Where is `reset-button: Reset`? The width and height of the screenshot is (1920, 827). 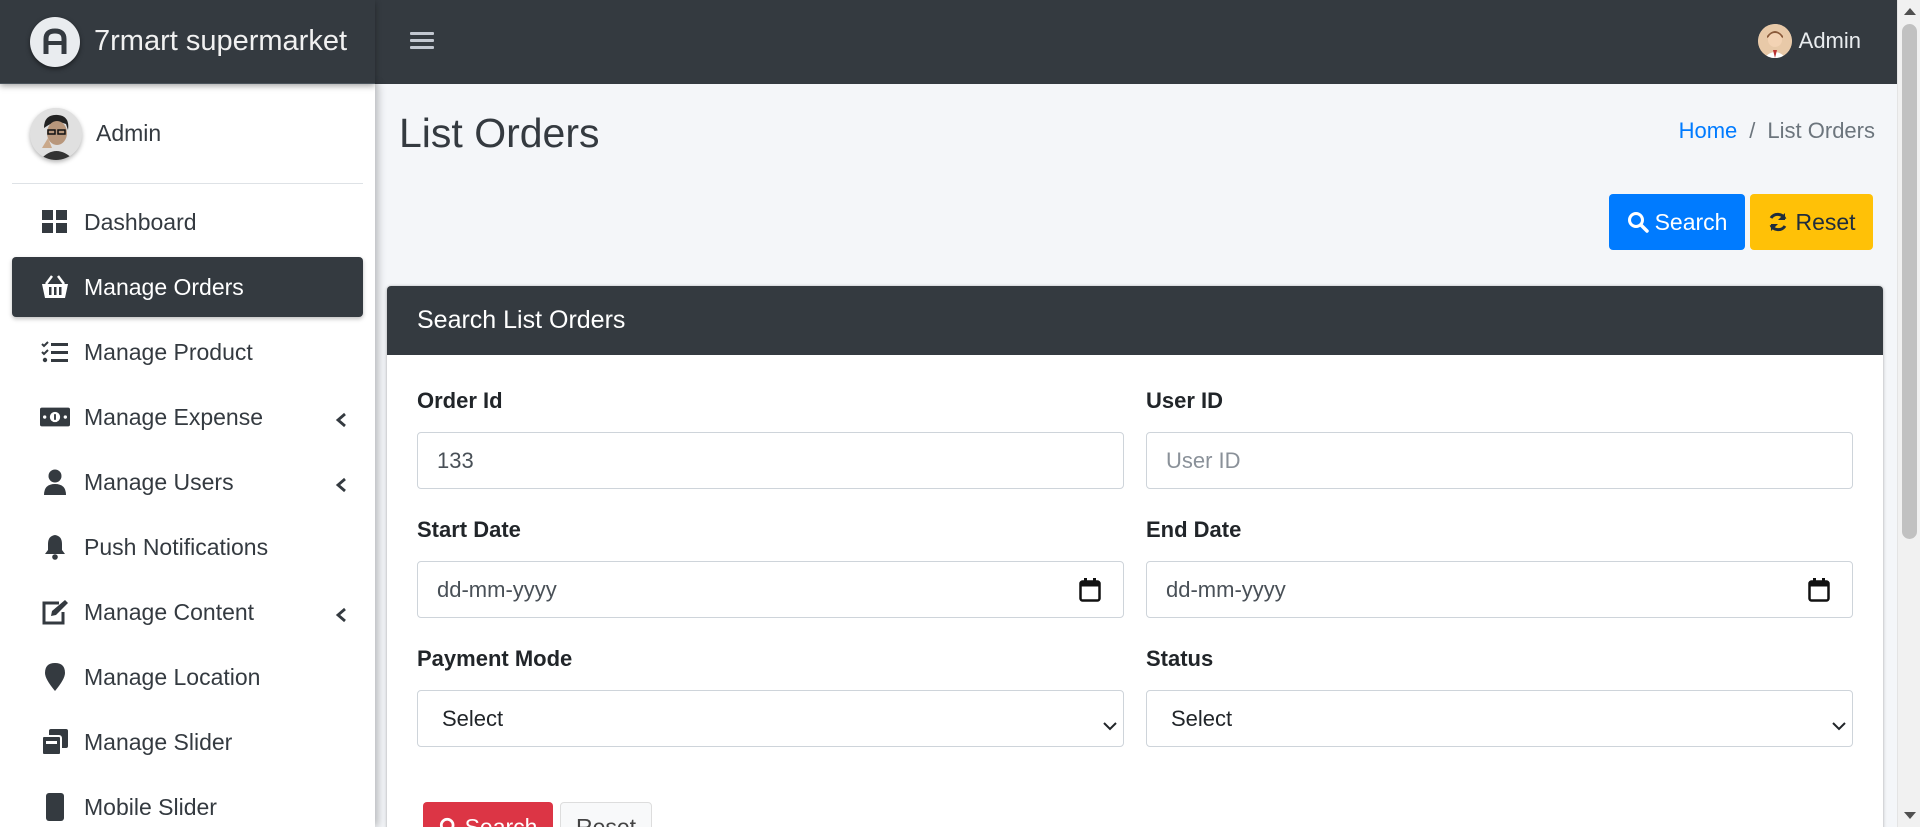 reset-button: Reset is located at coordinates (1811, 222).